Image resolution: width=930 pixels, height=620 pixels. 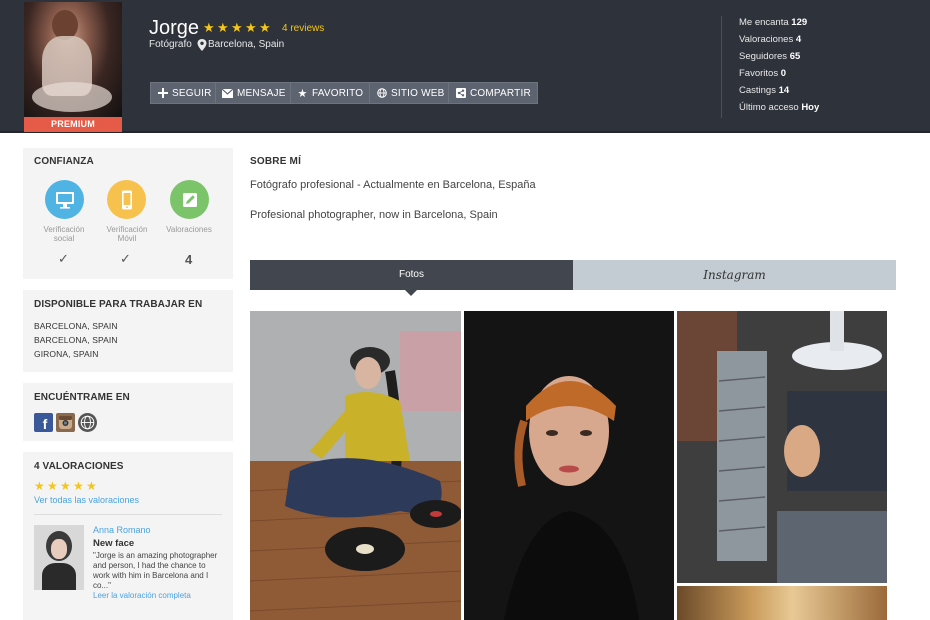 I want to click on share-icon, so click(x=460, y=93).